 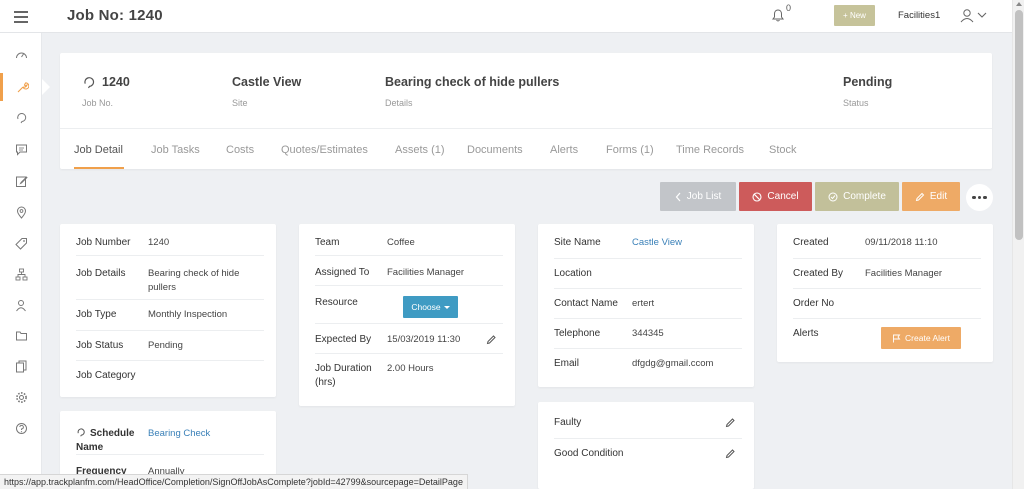 What do you see at coordinates (856, 103) in the screenshot?
I see `status-label: Status` at bounding box center [856, 103].